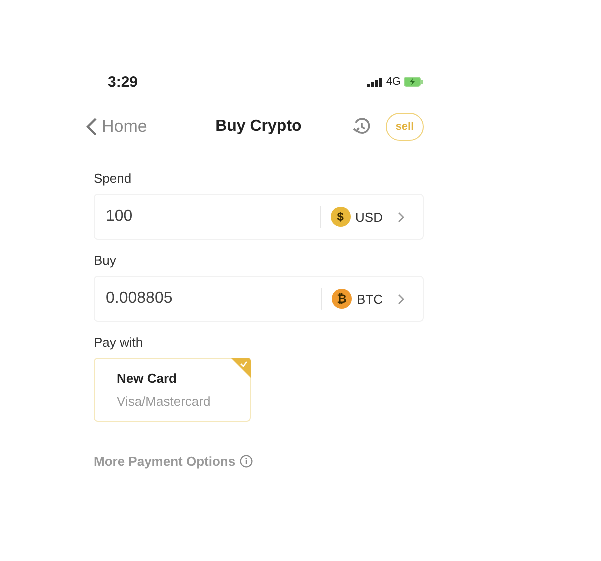 This screenshot has height=561, width=601. Describe the element at coordinates (92, 127) in the screenshot. I see `chevron-left-icon` at that location.